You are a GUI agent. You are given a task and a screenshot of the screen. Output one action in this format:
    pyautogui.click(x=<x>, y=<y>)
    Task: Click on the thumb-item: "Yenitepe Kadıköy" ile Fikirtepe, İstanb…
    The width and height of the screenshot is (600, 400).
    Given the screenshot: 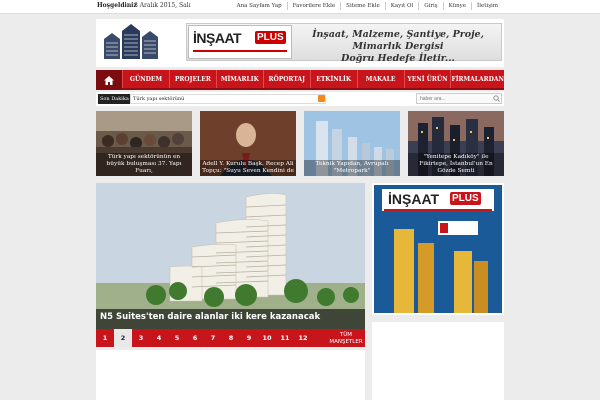 What is the action you would take?
    pyautogui.click(x=456, y=143)
    